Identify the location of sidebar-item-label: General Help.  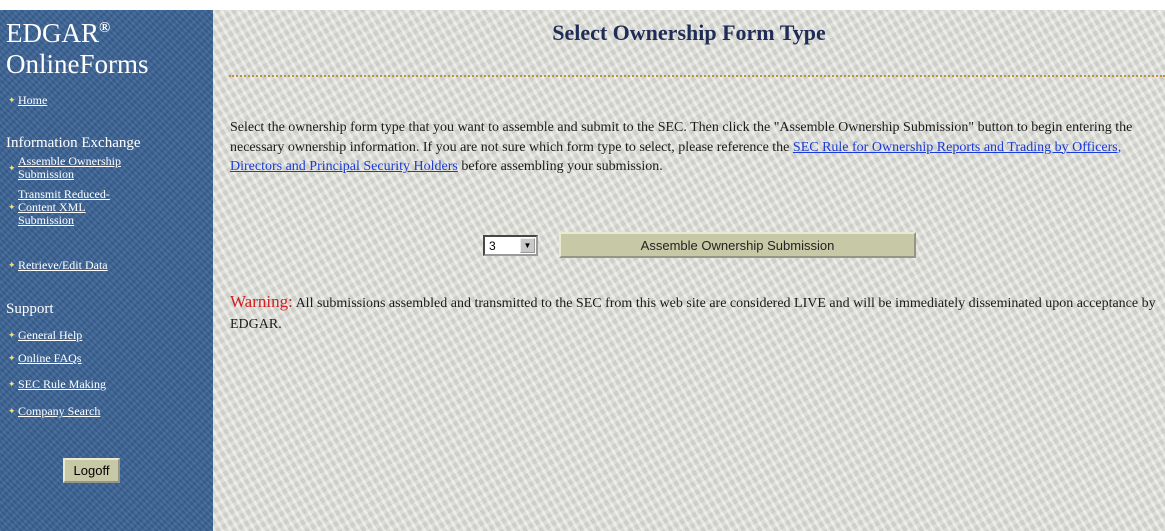
(113, 335).